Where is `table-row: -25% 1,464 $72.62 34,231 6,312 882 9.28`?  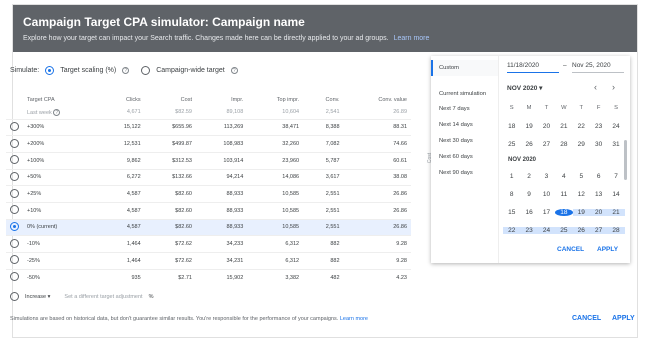
table-row: -25% 1,464 $72.62 34,231 6,312 882 9.28 is located at coordinates (208, 261).